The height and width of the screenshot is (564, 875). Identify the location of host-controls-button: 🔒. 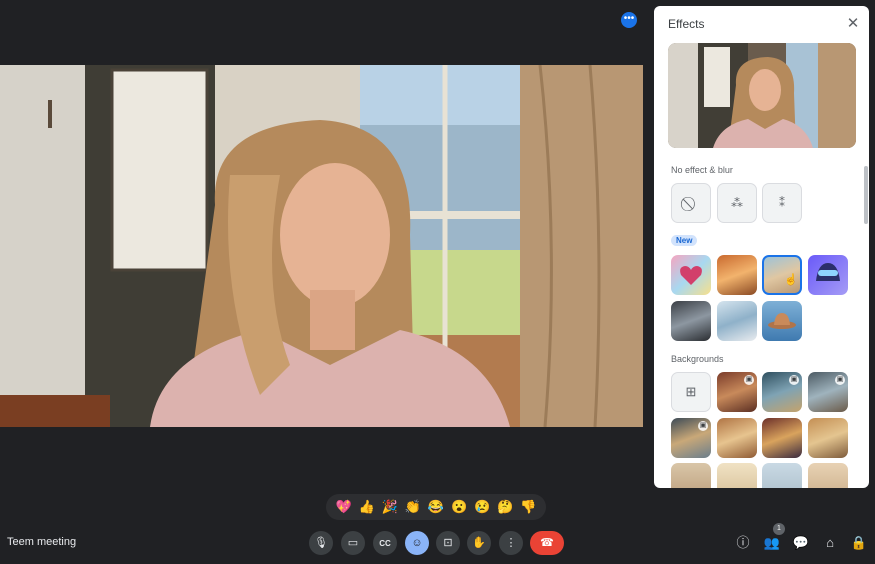
(859, 543).